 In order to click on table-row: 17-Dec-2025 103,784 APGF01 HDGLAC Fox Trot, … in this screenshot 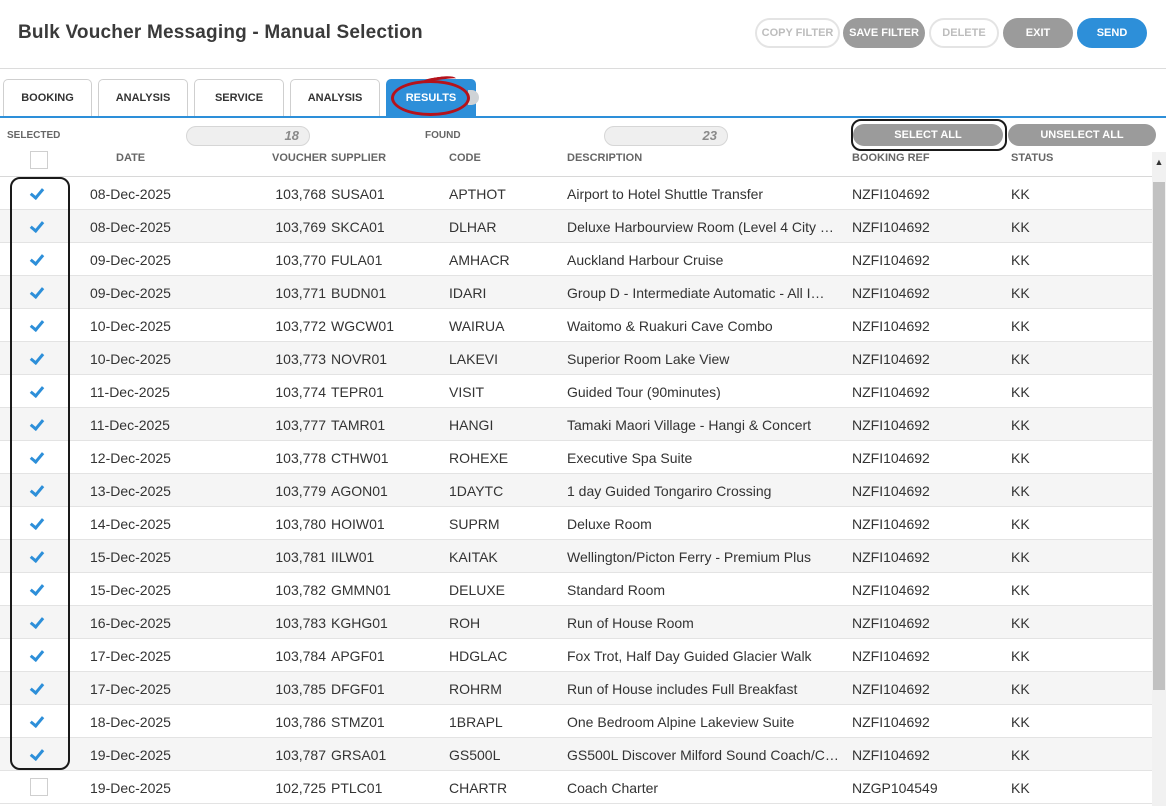, I will do `click(576, 655)`.